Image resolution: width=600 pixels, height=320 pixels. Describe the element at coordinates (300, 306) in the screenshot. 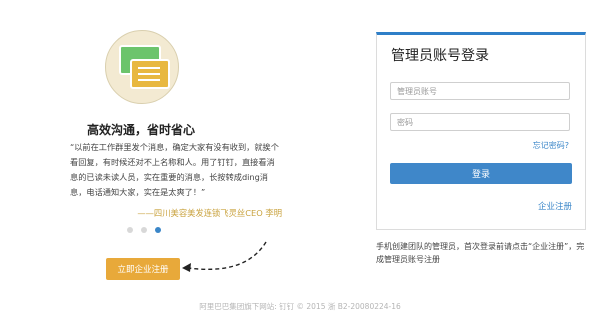

I see `footer: 阿里巴巴集团旗下网站: 钉钉 © 2015 浙 B2-20080224-16` at that location.